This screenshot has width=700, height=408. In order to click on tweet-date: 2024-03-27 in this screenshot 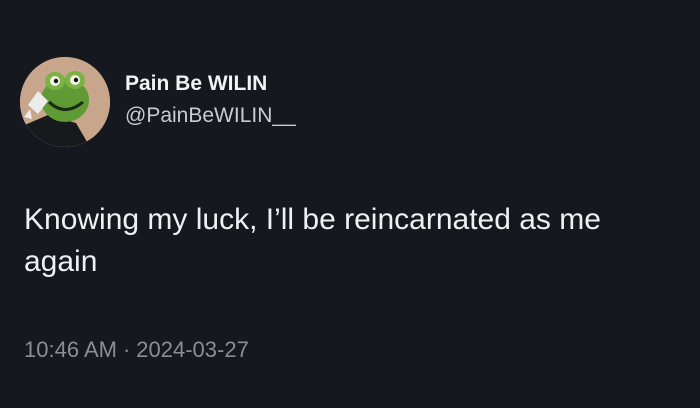, I will do `click(192, 349)`.